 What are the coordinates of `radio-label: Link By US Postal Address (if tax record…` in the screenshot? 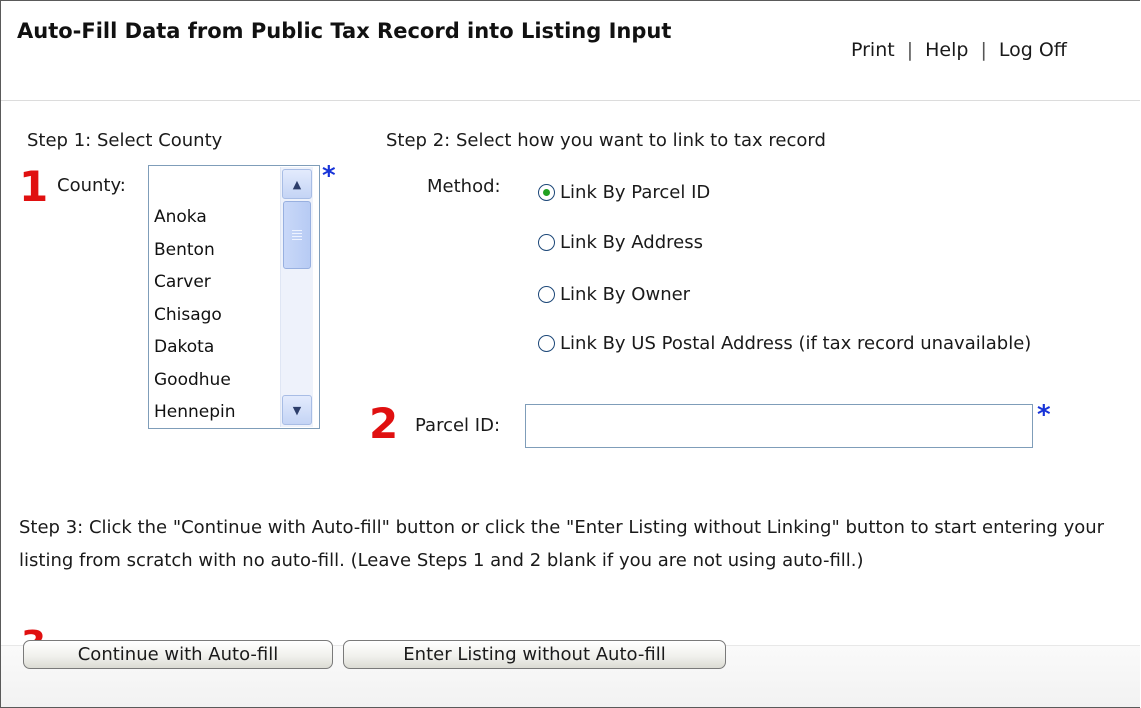 It's located at (796, 343).